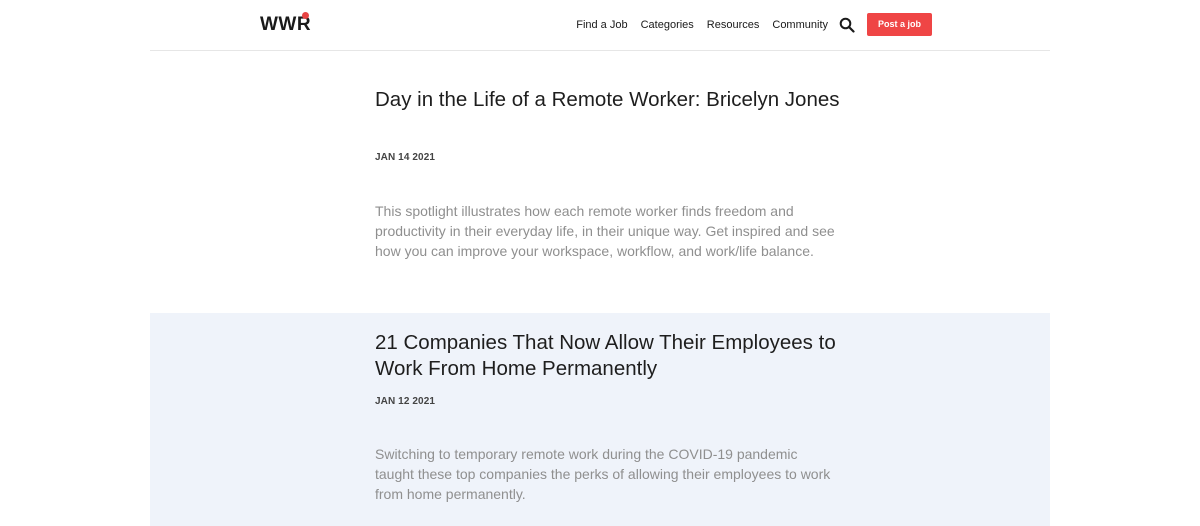 The height and width of the screenshot is (526, 1200). What do you see at coordinates (405, 401) in the screenshot?
I see `article-date: JAN 12 2021` at bounding box center [405, 401].